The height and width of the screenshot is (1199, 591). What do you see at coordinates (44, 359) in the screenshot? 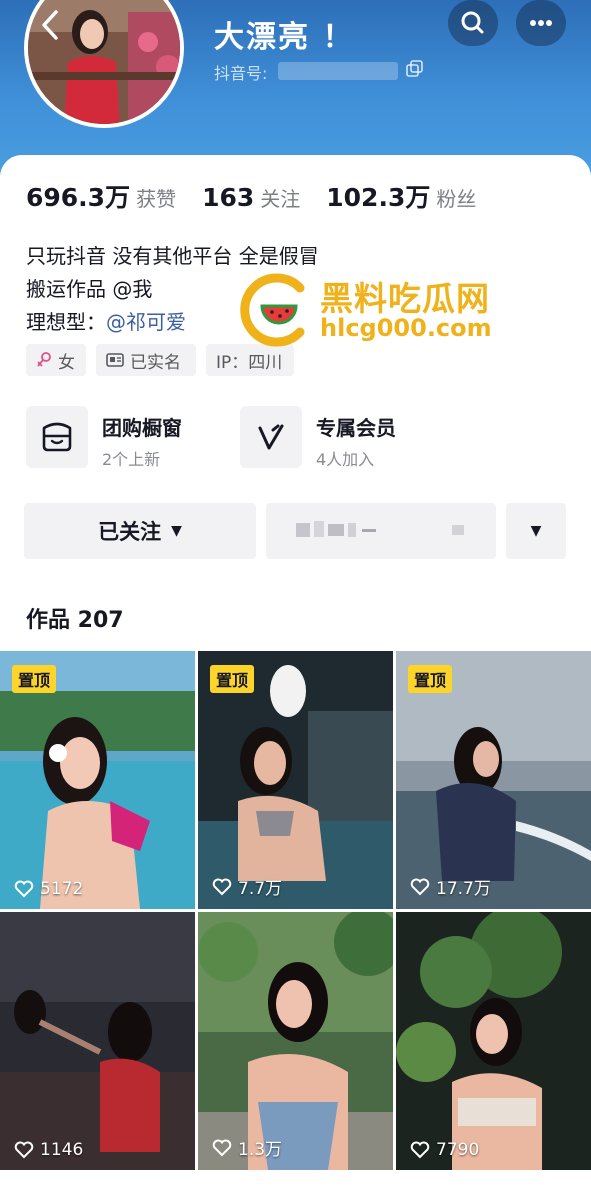
I see `female-icon` at bounding box center [44, 359].